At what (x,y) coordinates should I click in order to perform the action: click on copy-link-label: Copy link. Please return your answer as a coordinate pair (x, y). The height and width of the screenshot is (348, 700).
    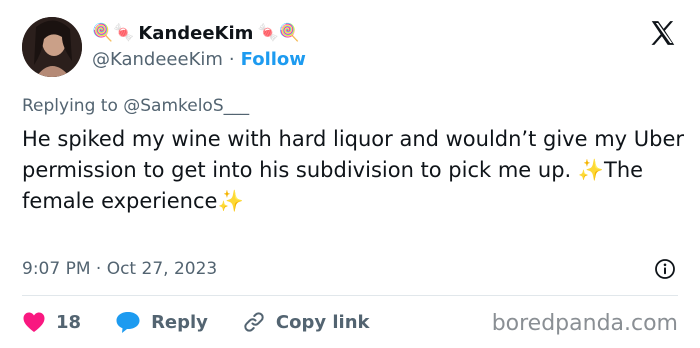
    Looking at the image, I should click on (322, 322).